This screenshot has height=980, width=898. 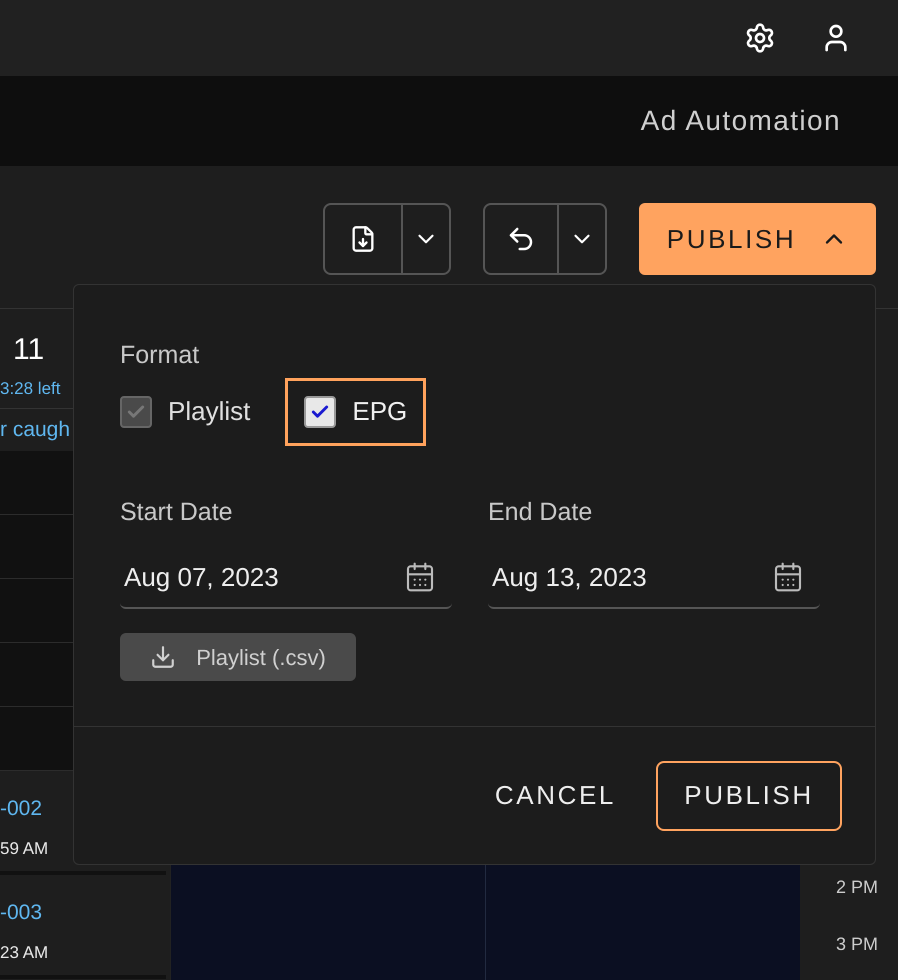 I want to click on field-label: End Date, so click(x=541, y=512).